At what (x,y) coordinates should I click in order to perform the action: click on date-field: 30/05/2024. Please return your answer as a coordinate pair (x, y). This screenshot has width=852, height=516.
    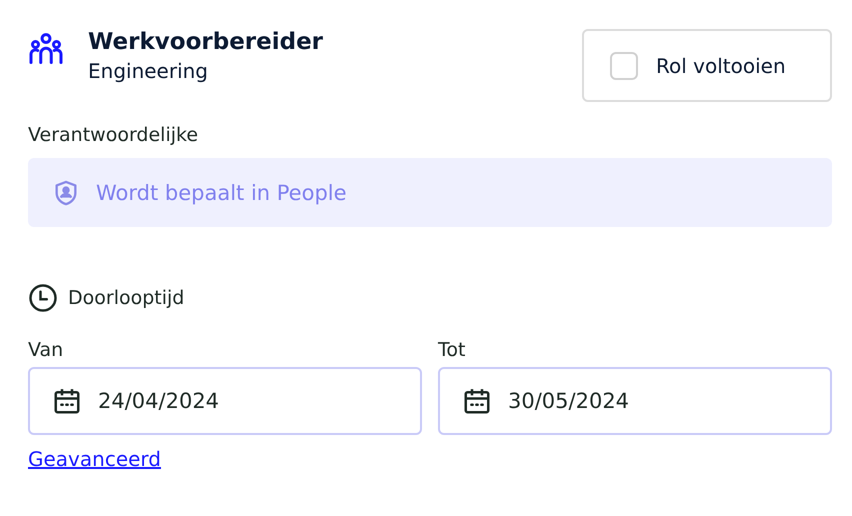
    Looking at the image, I should click on (635, 401).